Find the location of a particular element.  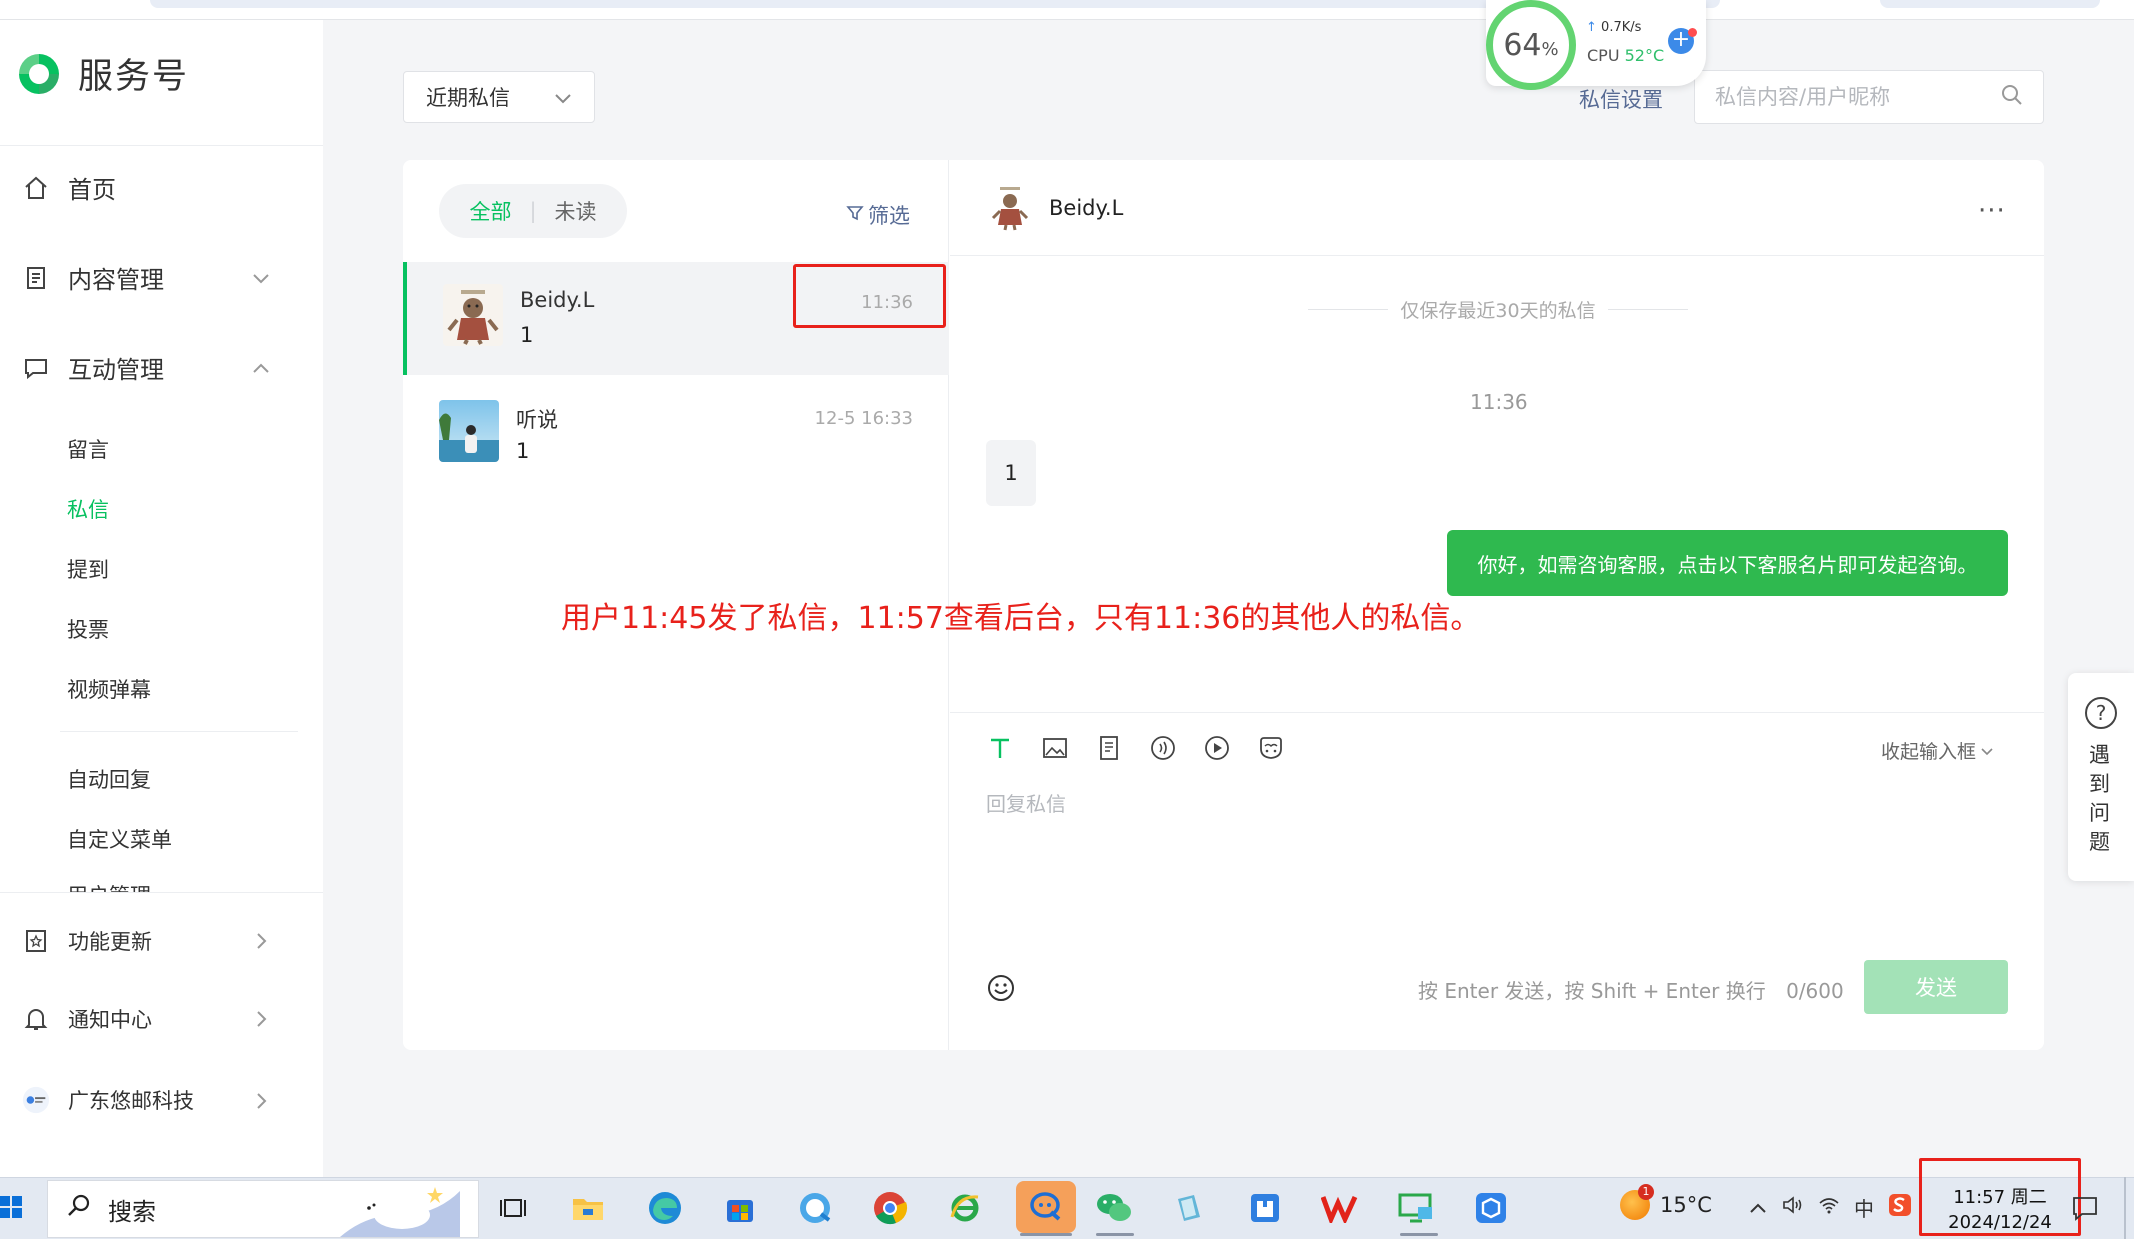

weather-badge: 1 is located at coordinates (1646, 1192).